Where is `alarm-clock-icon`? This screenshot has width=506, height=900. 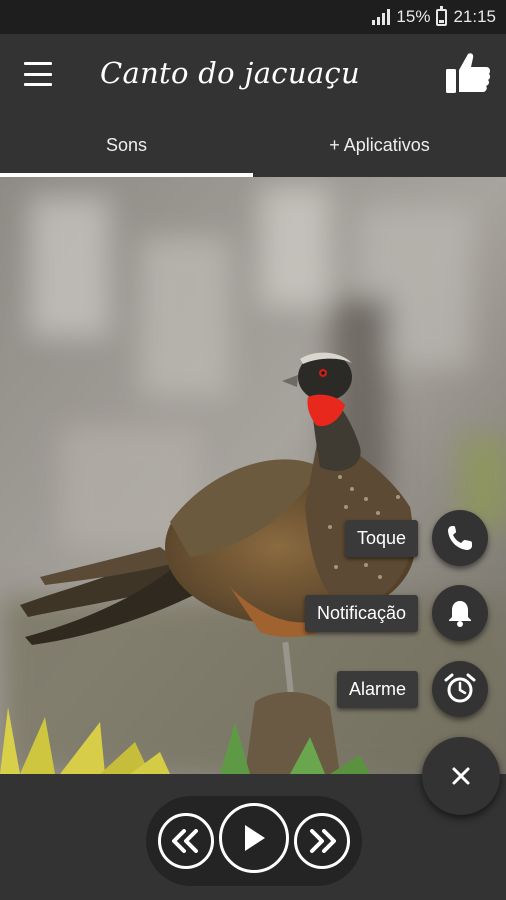
alarm-clock-icon is located at coordinates (460, 689).